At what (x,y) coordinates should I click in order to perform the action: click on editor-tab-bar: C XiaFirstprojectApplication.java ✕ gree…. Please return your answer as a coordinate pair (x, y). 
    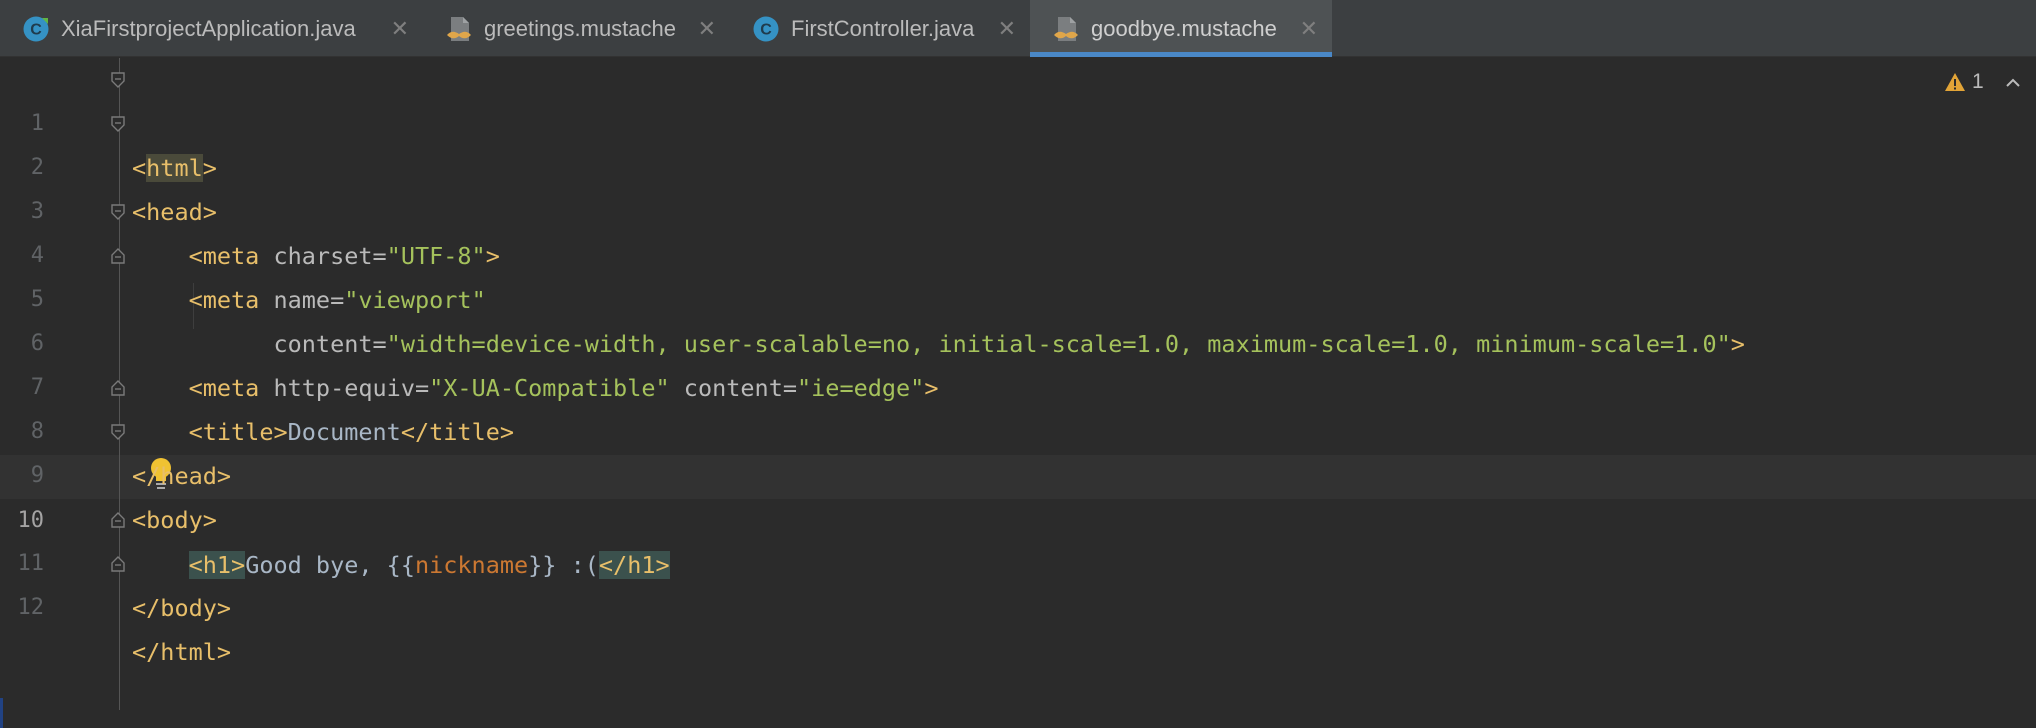
    Looking at the image, I should click on (1018, 28).